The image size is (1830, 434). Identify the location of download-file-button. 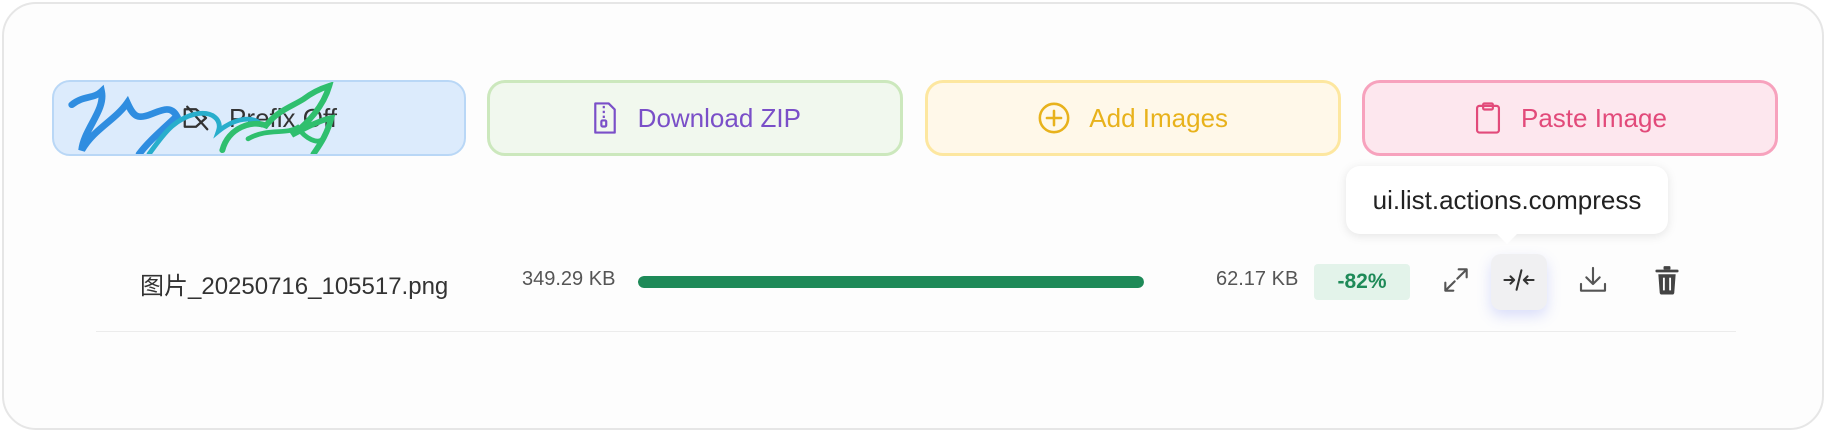
(1593, 282).